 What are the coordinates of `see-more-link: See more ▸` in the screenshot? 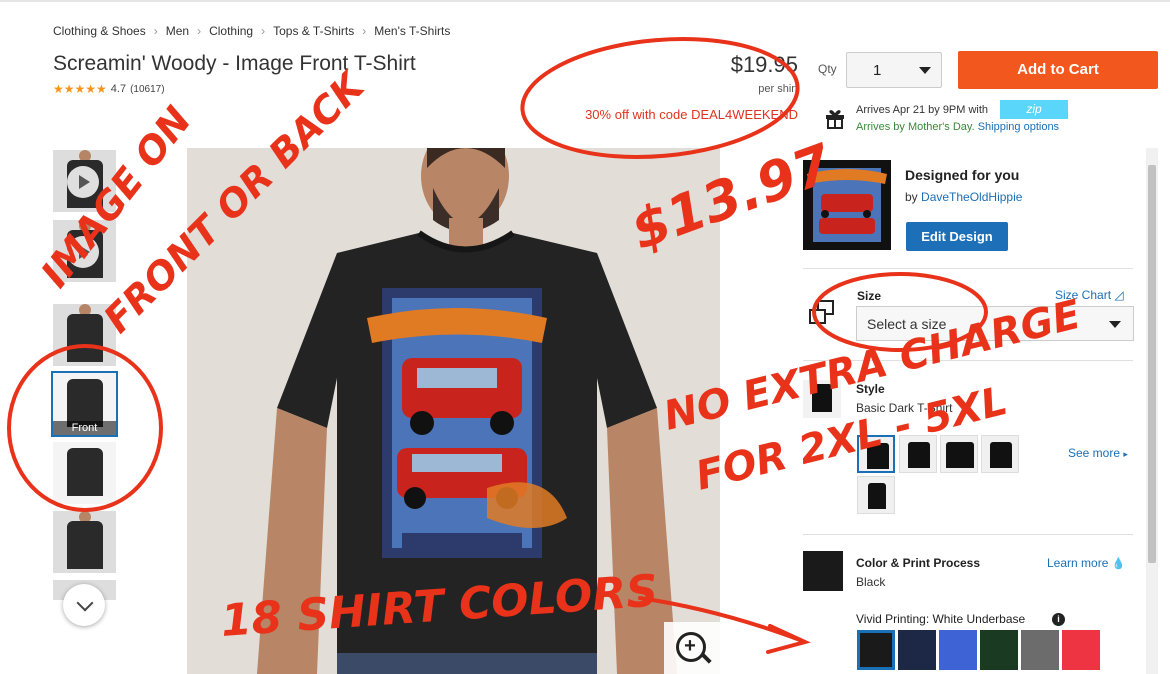 It's located at (1098, 453).